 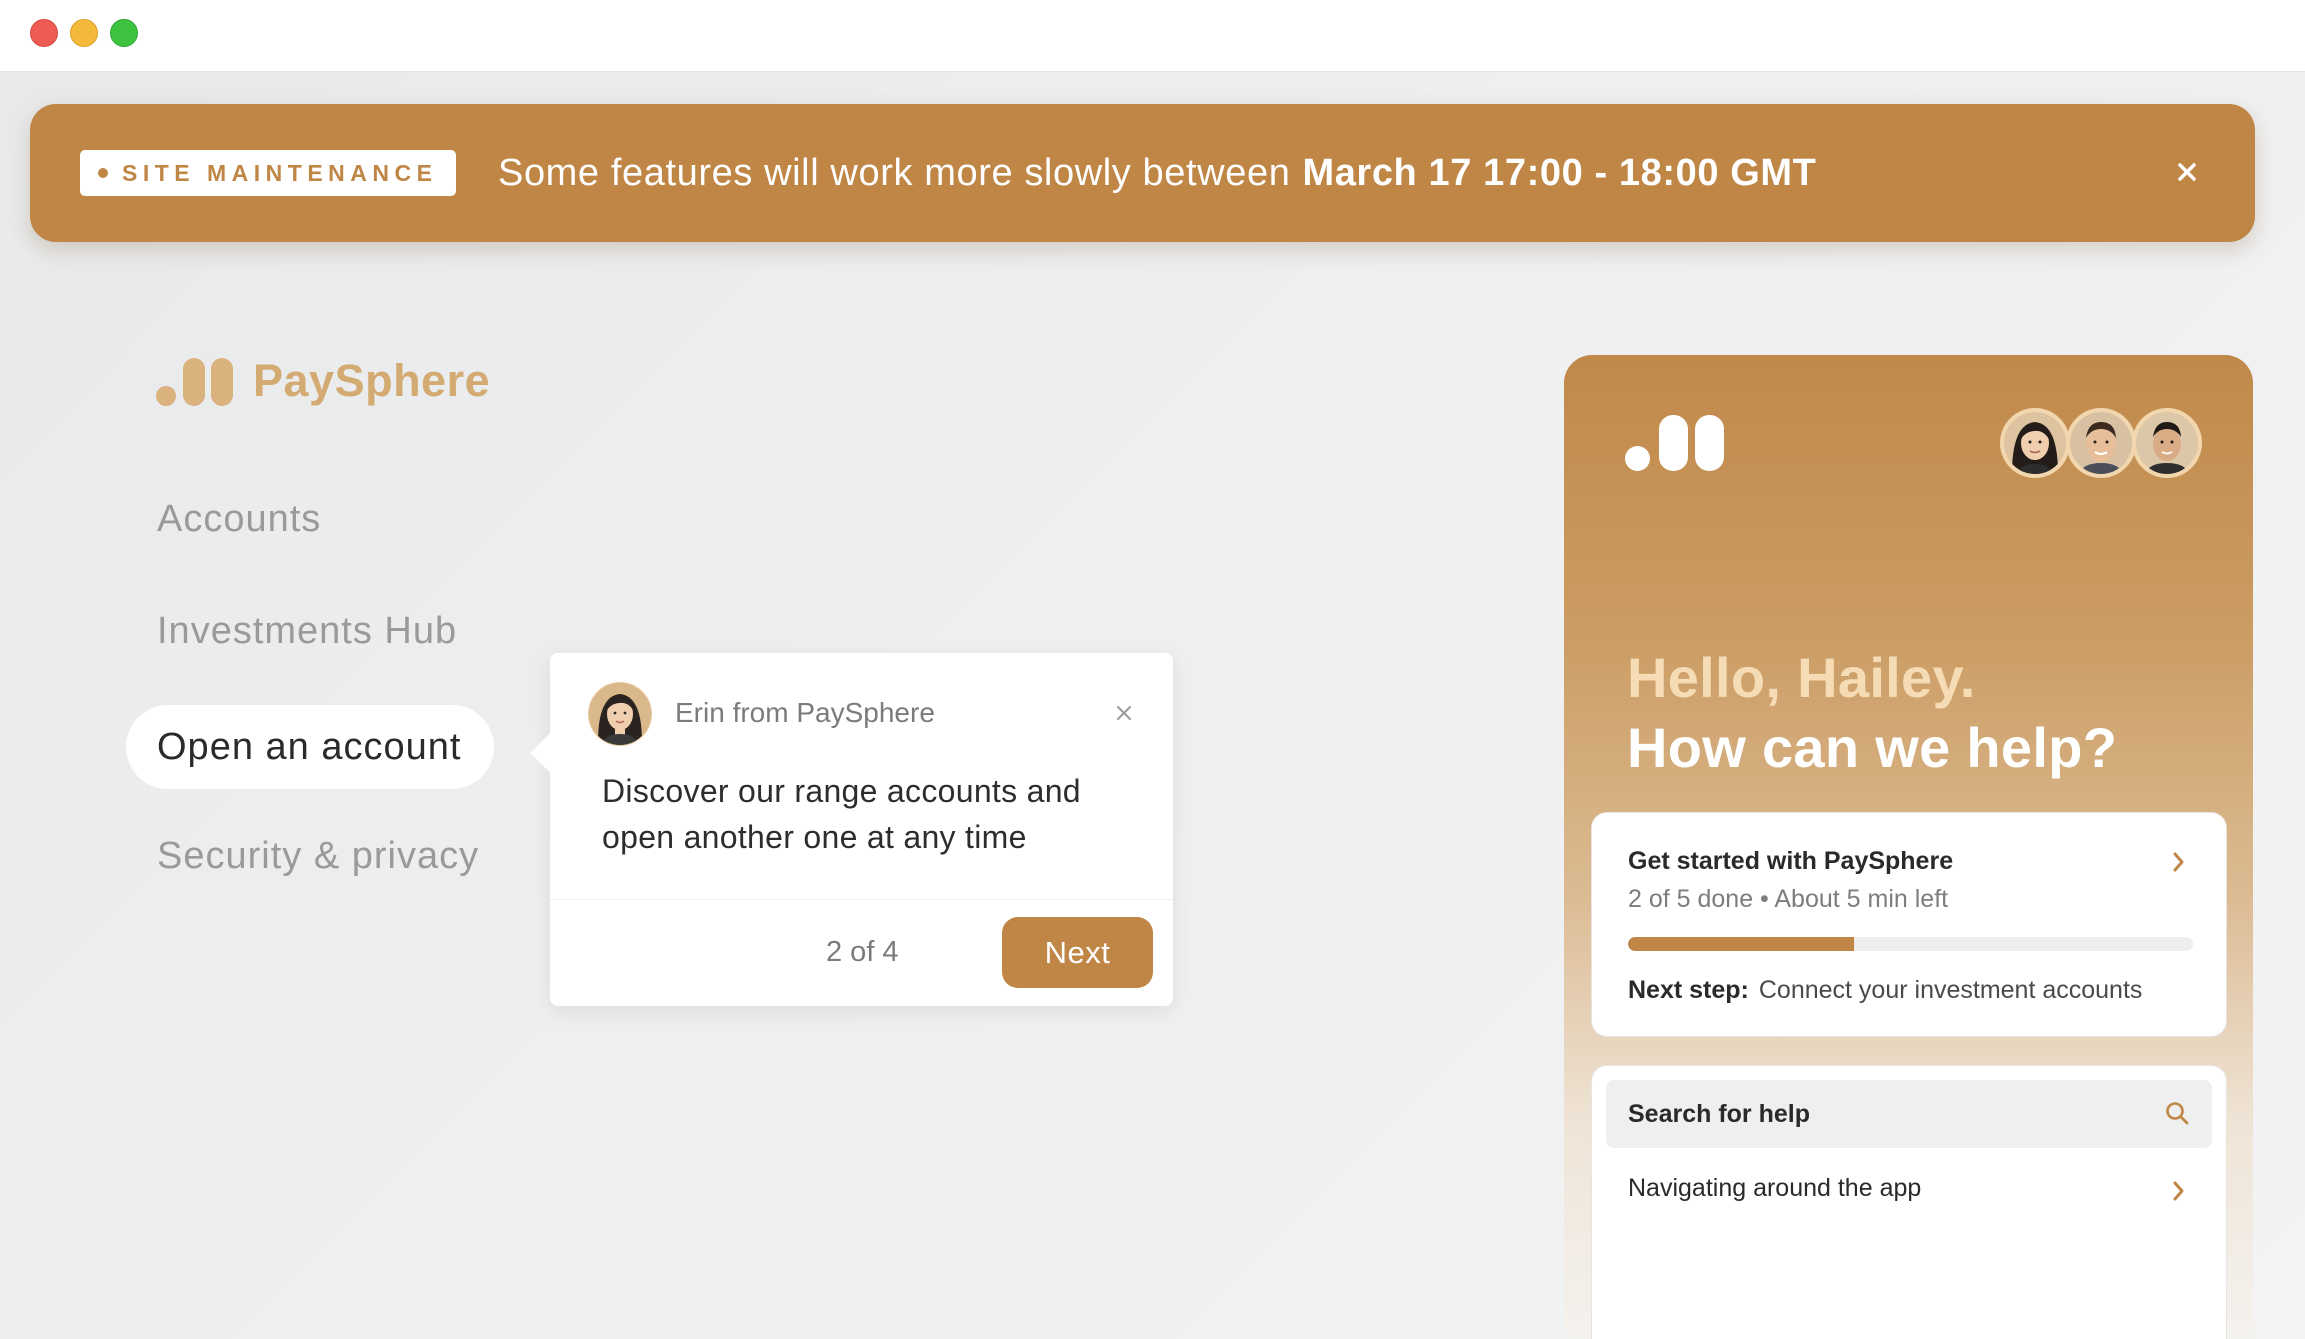 I want to click on maintenance-badge: SITE MAINTENANCE, so click(x=268, y=173).